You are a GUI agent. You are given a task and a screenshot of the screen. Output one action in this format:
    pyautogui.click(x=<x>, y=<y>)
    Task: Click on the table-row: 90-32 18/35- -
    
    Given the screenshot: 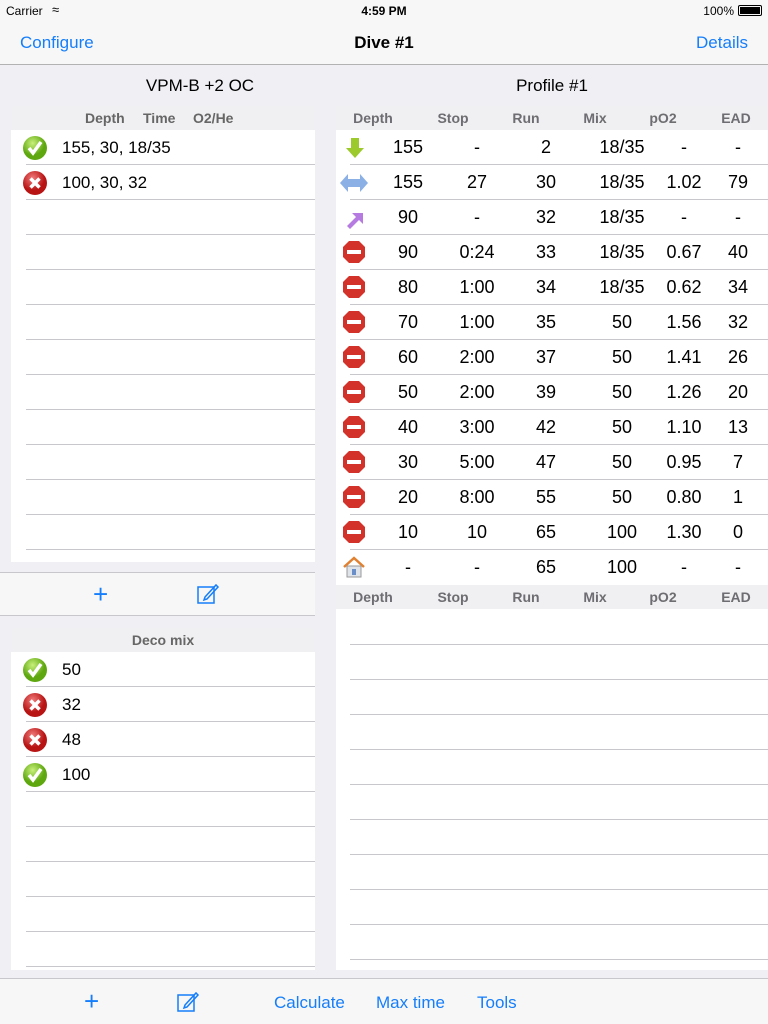 What is the action you would take?
    pyautogui.click(x=552, y=217)
    